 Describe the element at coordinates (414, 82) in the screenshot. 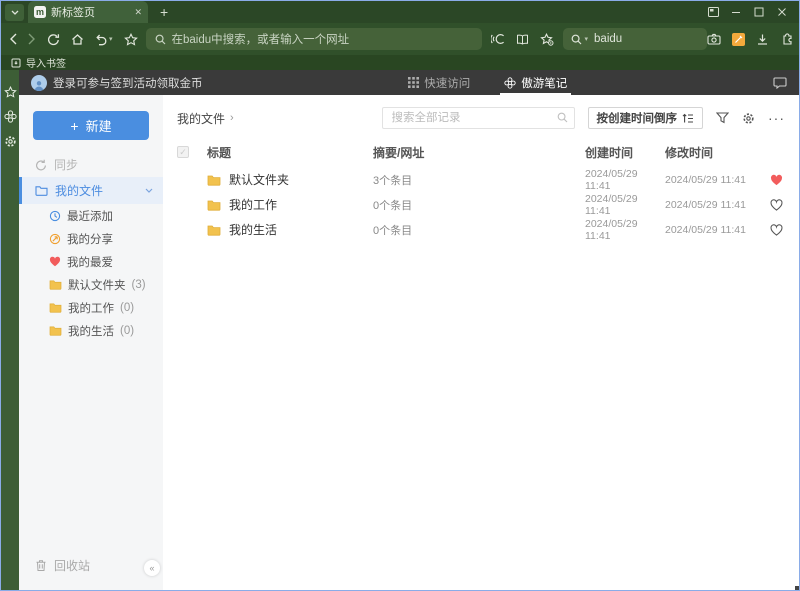

I see `grid-icon` at that location.